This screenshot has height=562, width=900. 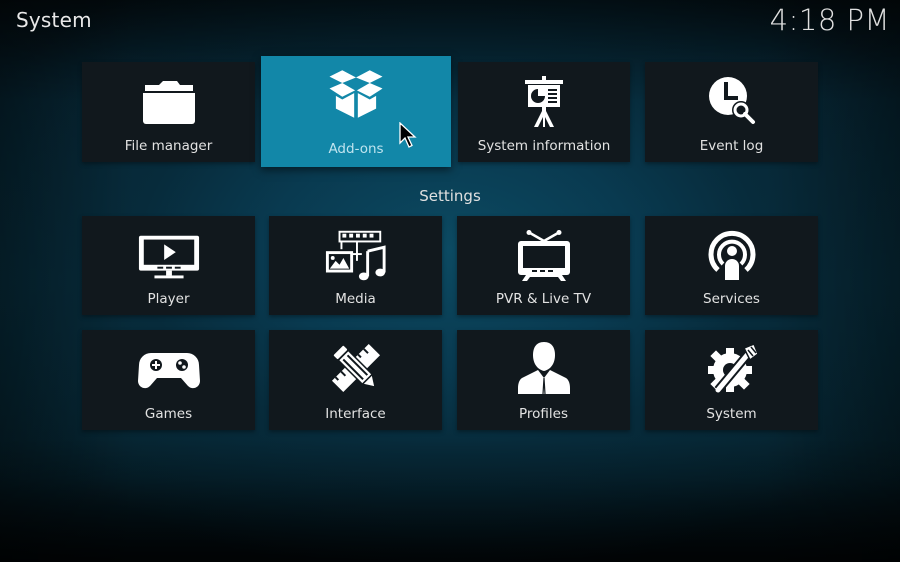 What do you see at coordinates (543, 414) in the screenshot?
I see `tile-label: Profiles` at bounding box center [543, 414].